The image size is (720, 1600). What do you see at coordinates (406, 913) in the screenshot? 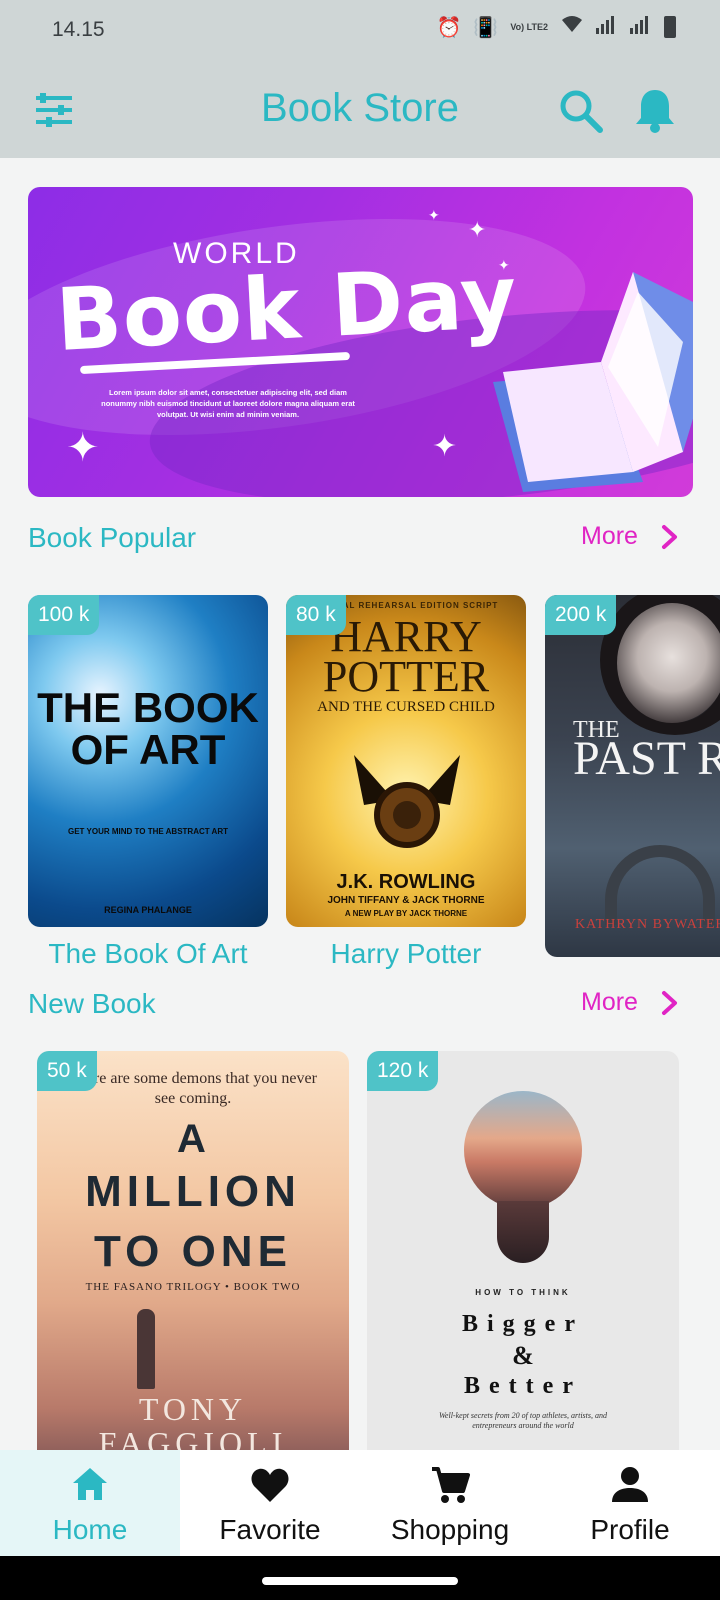
I see `cover-author-3: A NEW PLAY BY JACK THORNE` at bounding box center [406, 913].